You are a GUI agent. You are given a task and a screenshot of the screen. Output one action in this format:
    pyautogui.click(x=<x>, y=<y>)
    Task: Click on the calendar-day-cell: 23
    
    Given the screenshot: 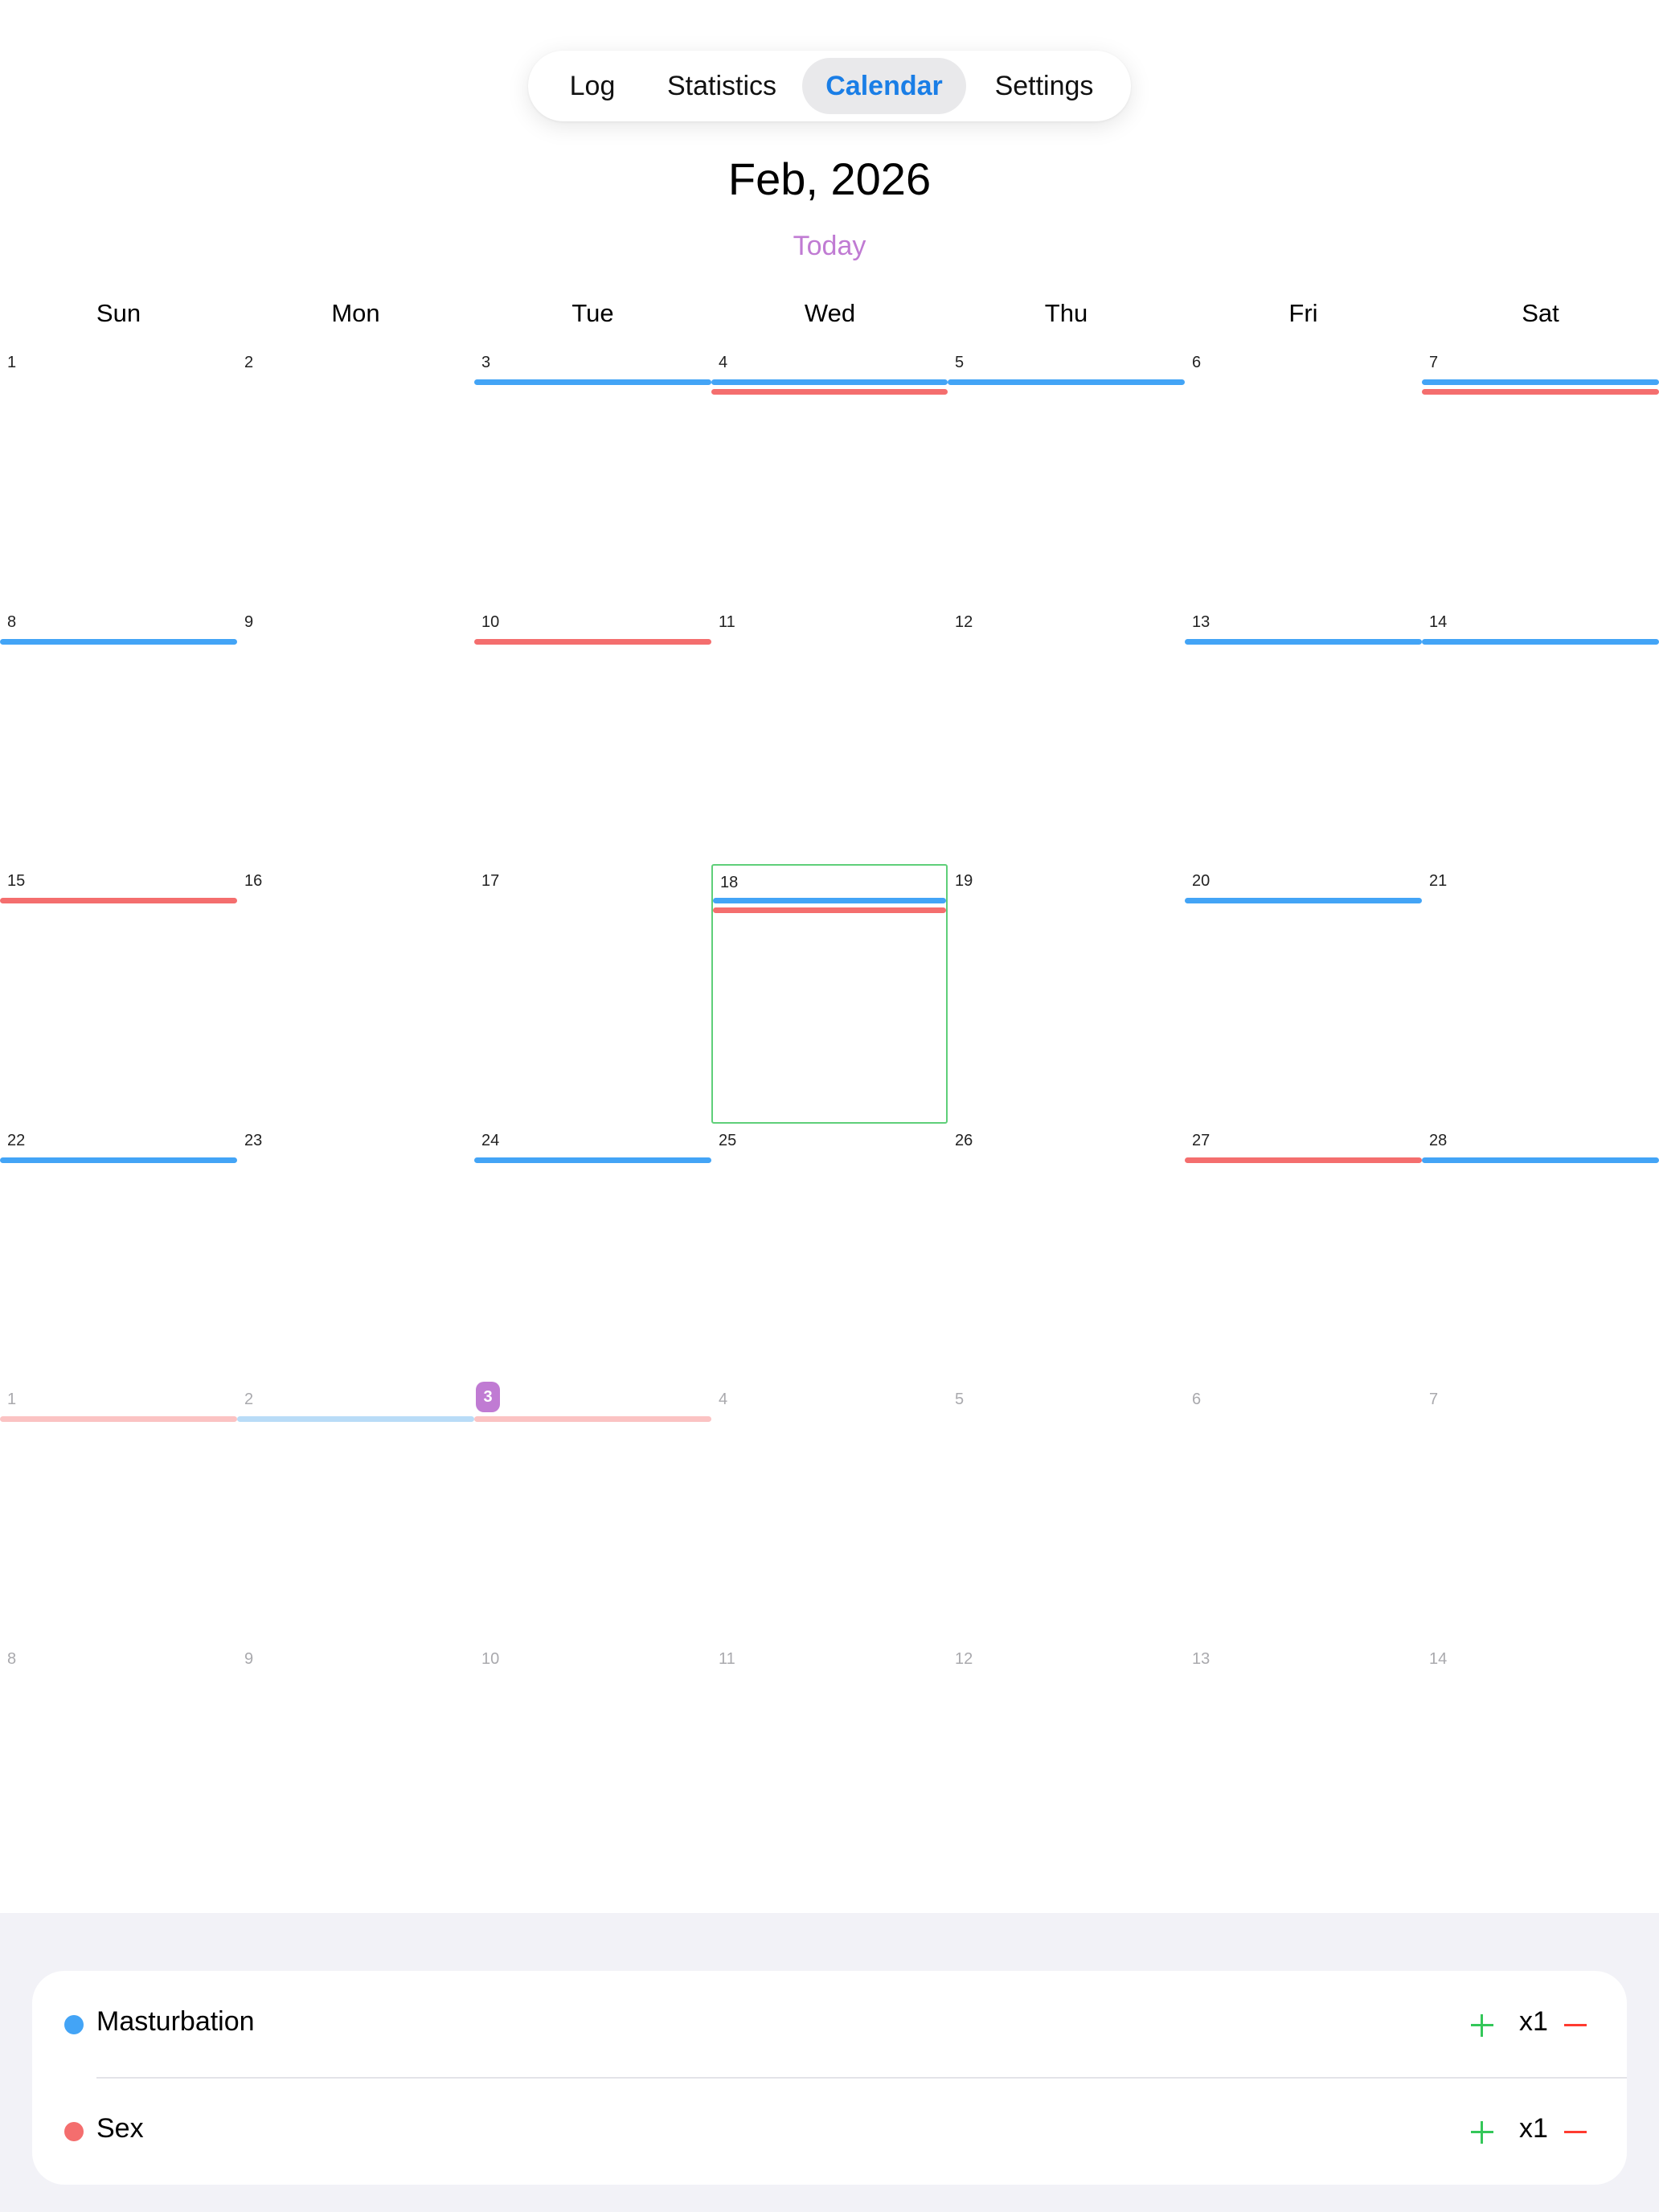 What is the action you would take?
    pyautogui.click(x=355, y=1253)
    